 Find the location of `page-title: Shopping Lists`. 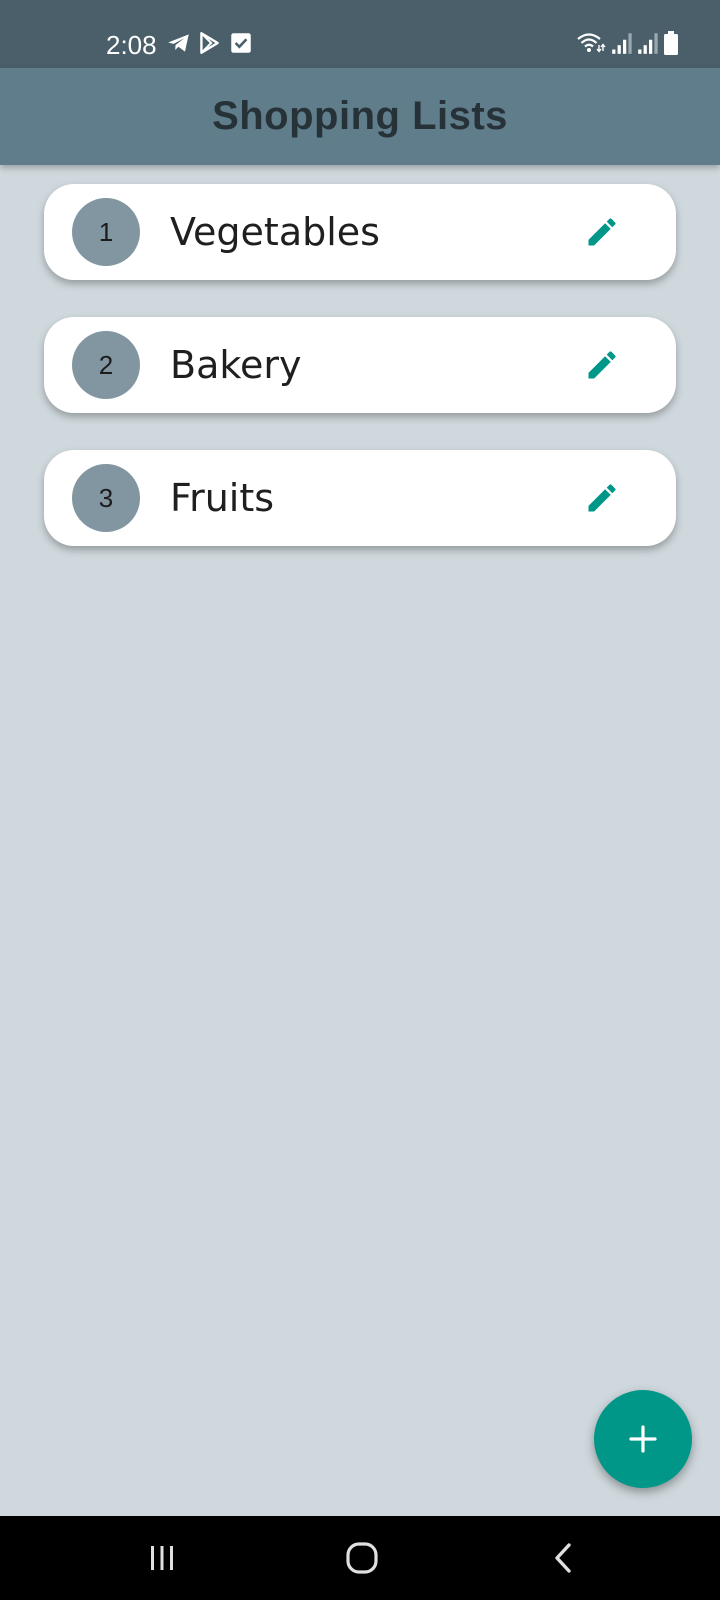

page-title: Shopping Lists is located at coordinates (360, 116).